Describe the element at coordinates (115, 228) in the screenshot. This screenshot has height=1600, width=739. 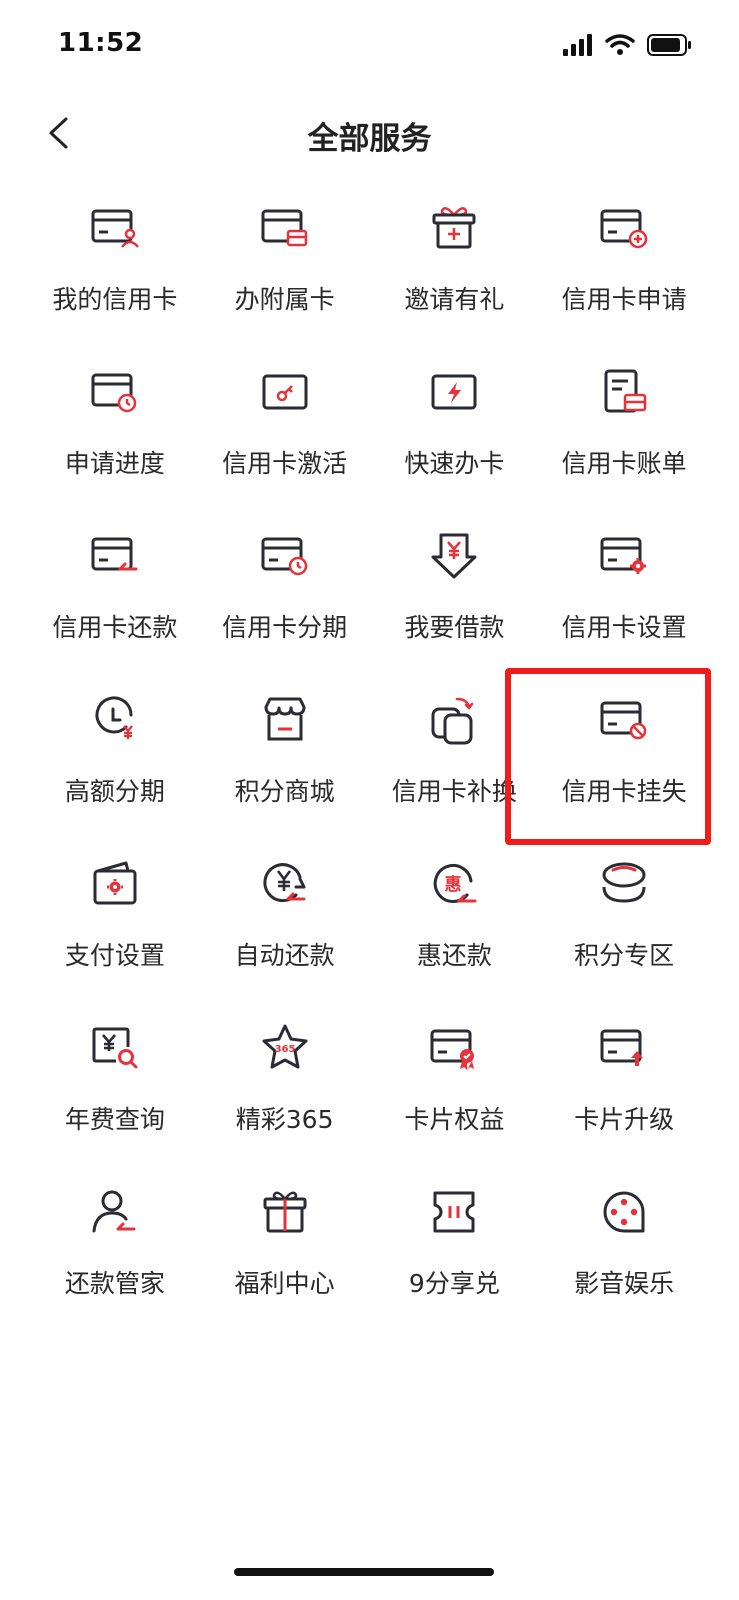
I see `card-user-icon` at that location.